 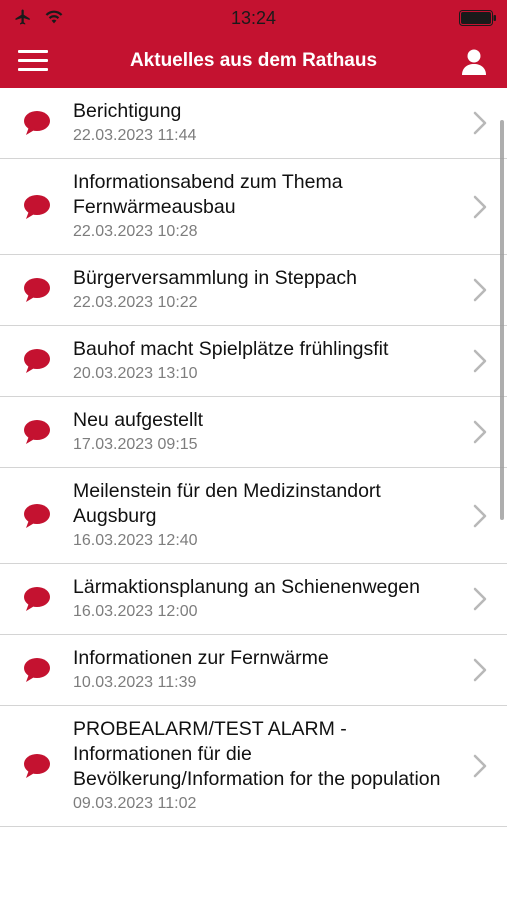 What do you see at coordinates (135, 444) in the screenshot?
I see `list-item-date: 17.03.2023 09:15` at bounding box center [135, 444].